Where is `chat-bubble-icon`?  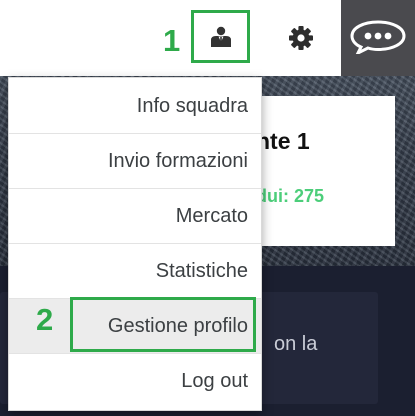 chat-bubble-icon is located at coordinates (378, 37).